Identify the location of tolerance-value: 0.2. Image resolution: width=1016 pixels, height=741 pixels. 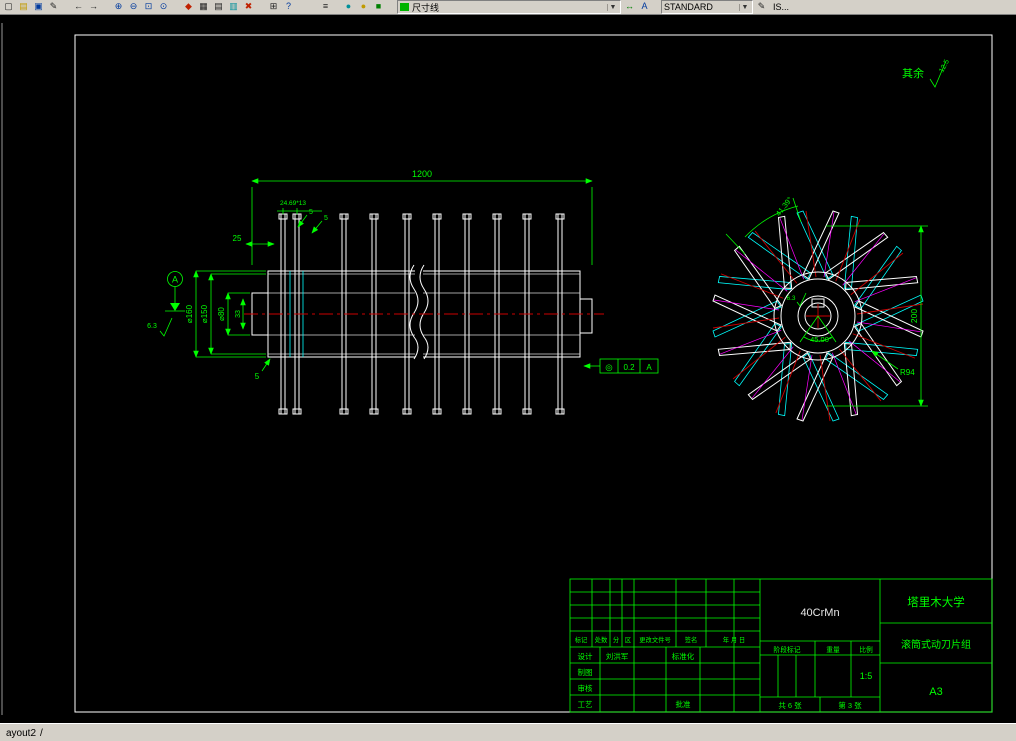
(629, 367).